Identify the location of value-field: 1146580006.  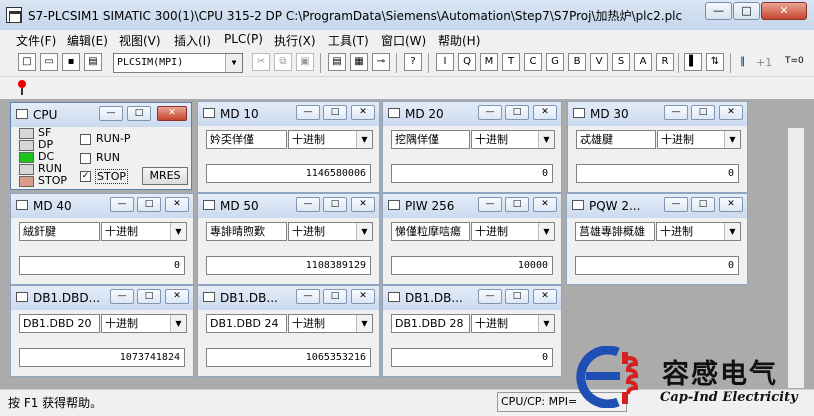
(288, 173).